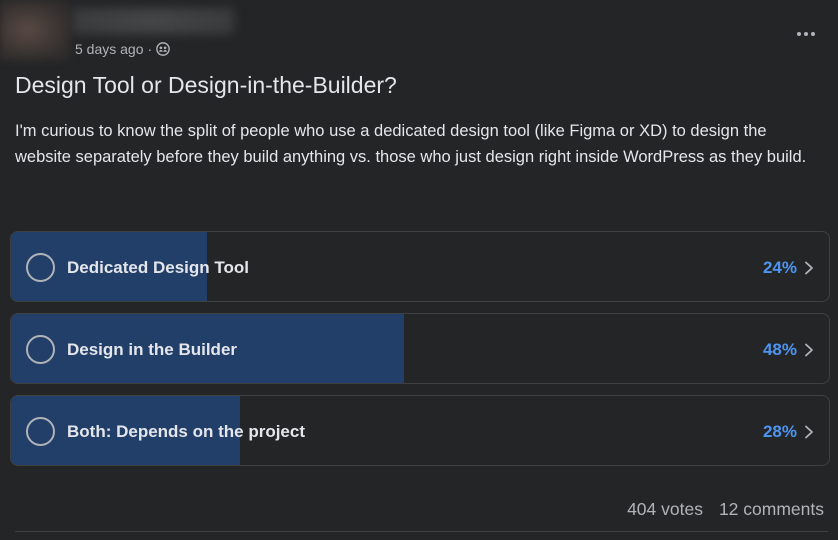 Image resolution: width=838 pixels, height=540 pixels. I want to click on poll-option-percent: 28%, so click(779, 431).